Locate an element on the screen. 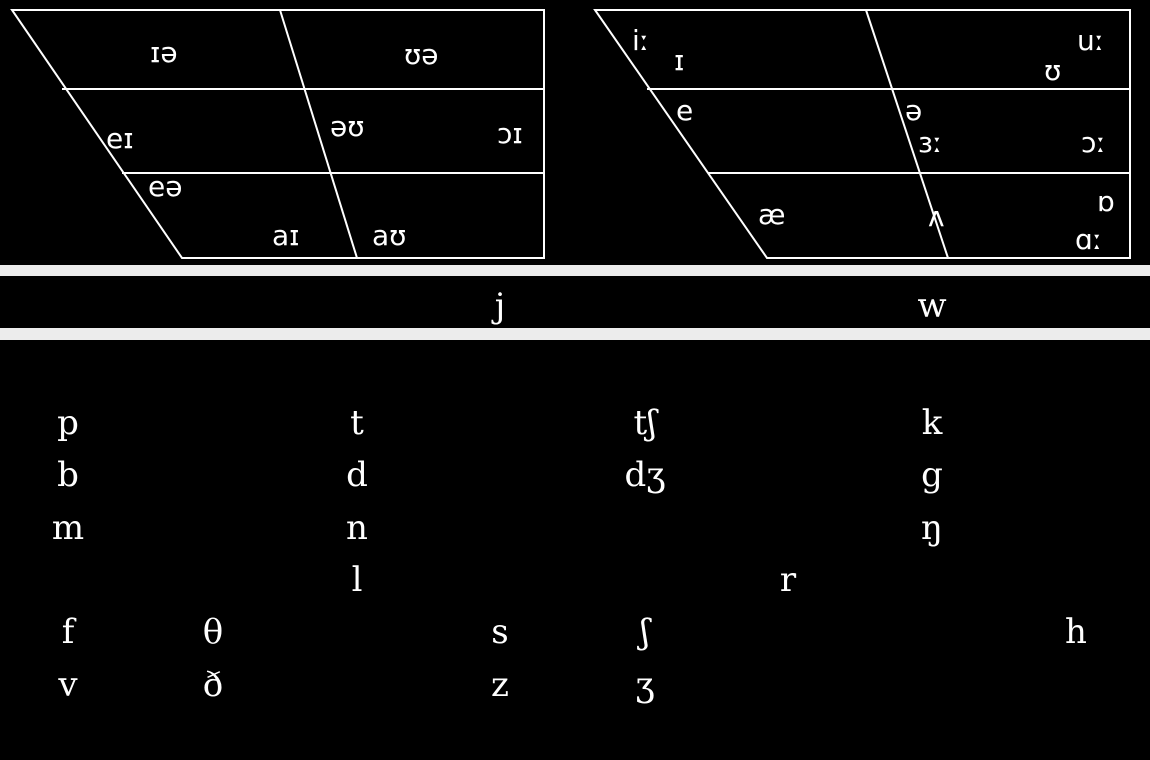  consonant-symbol: l is located at coordinates (357, 580).